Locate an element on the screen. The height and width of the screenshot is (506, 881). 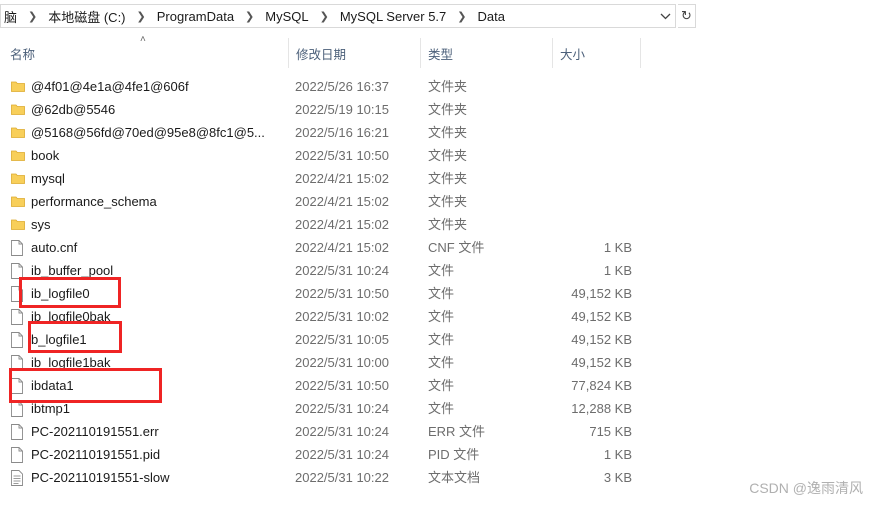
file-row: performance_schema 2022/4/21 15:02 文件夹 is located at coordinates (325, 201).